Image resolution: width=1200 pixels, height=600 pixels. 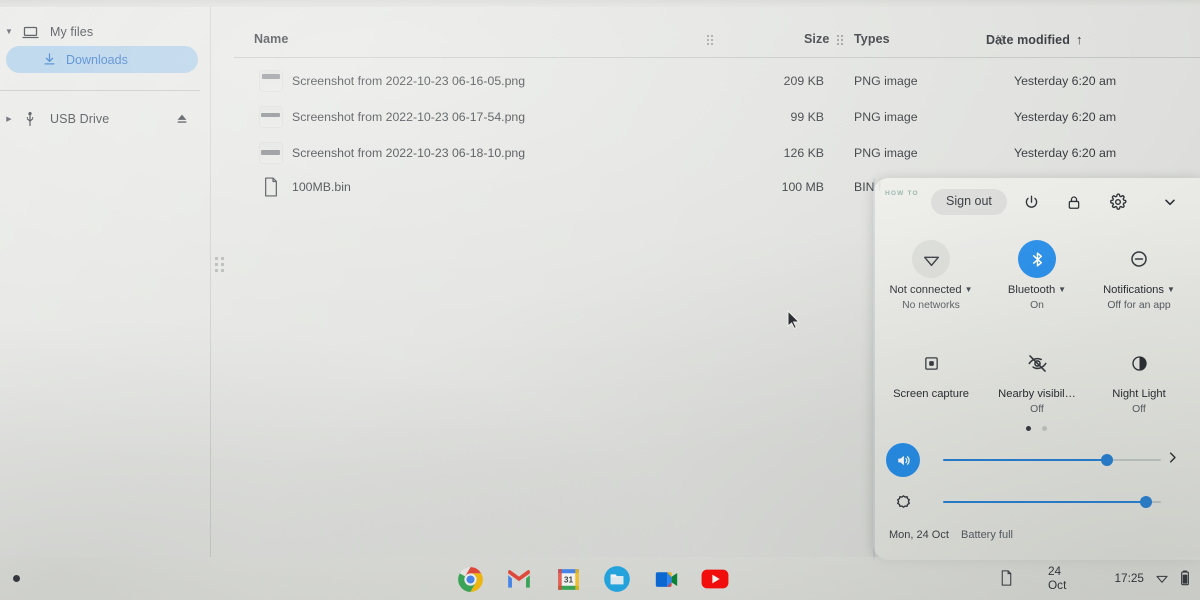 What do you see at coordinates (903, 460) in the screenshot?
I see `volume-icon` at bounding box center [903, 460].